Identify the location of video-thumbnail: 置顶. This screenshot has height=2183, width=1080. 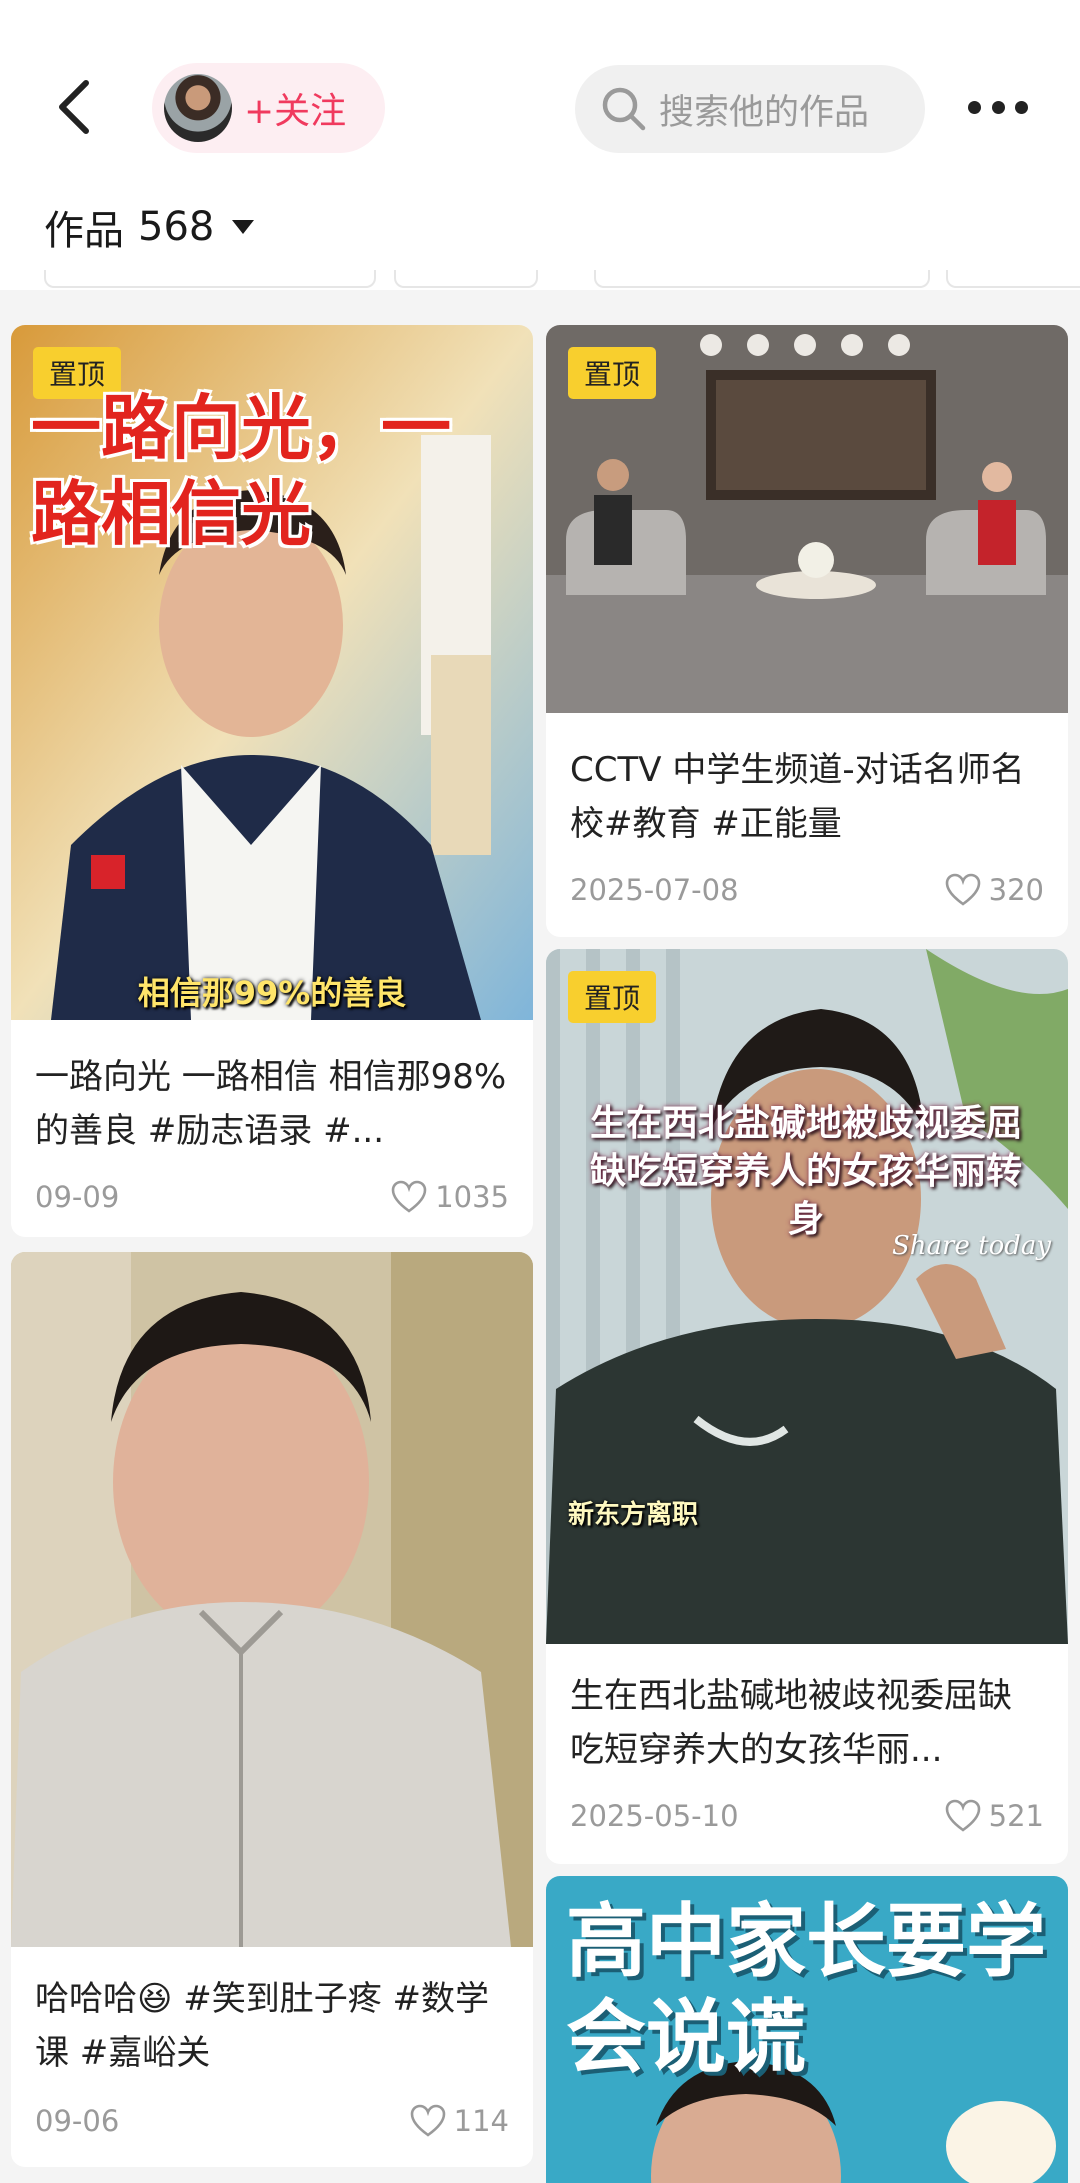
(807, 519).